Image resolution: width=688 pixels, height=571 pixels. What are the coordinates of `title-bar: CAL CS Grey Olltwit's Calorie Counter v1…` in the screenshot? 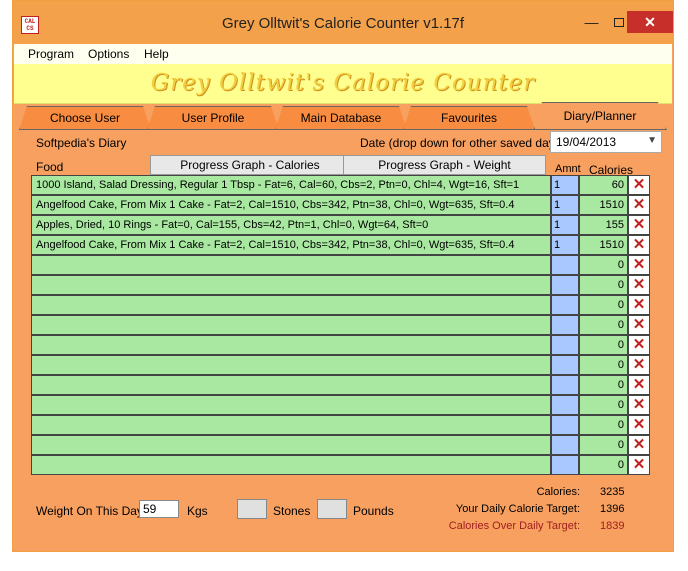 It's located at (343, 22).